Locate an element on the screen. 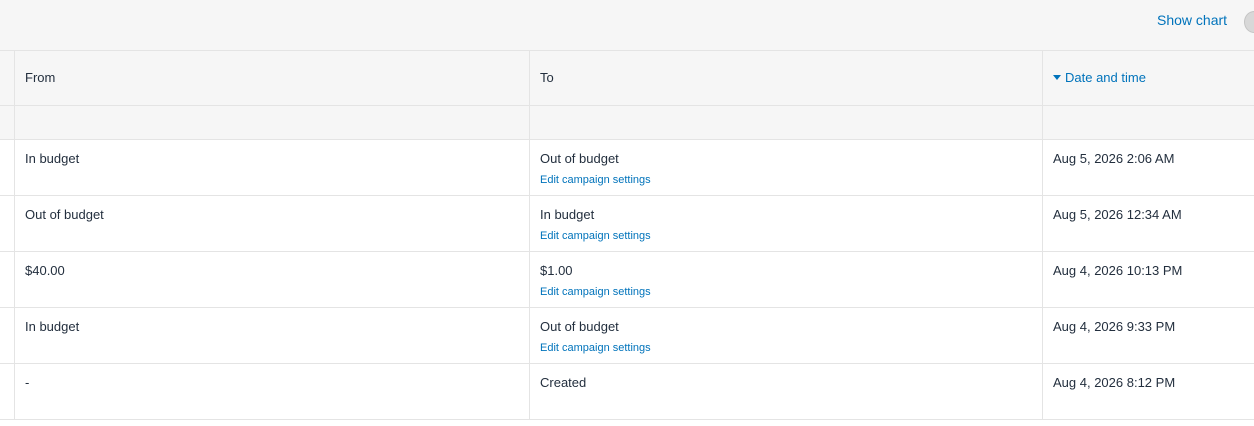 Image resolution: width=1254 pixels, height=426 pixels. filter-cell-from is located at coordinates (272, 122).